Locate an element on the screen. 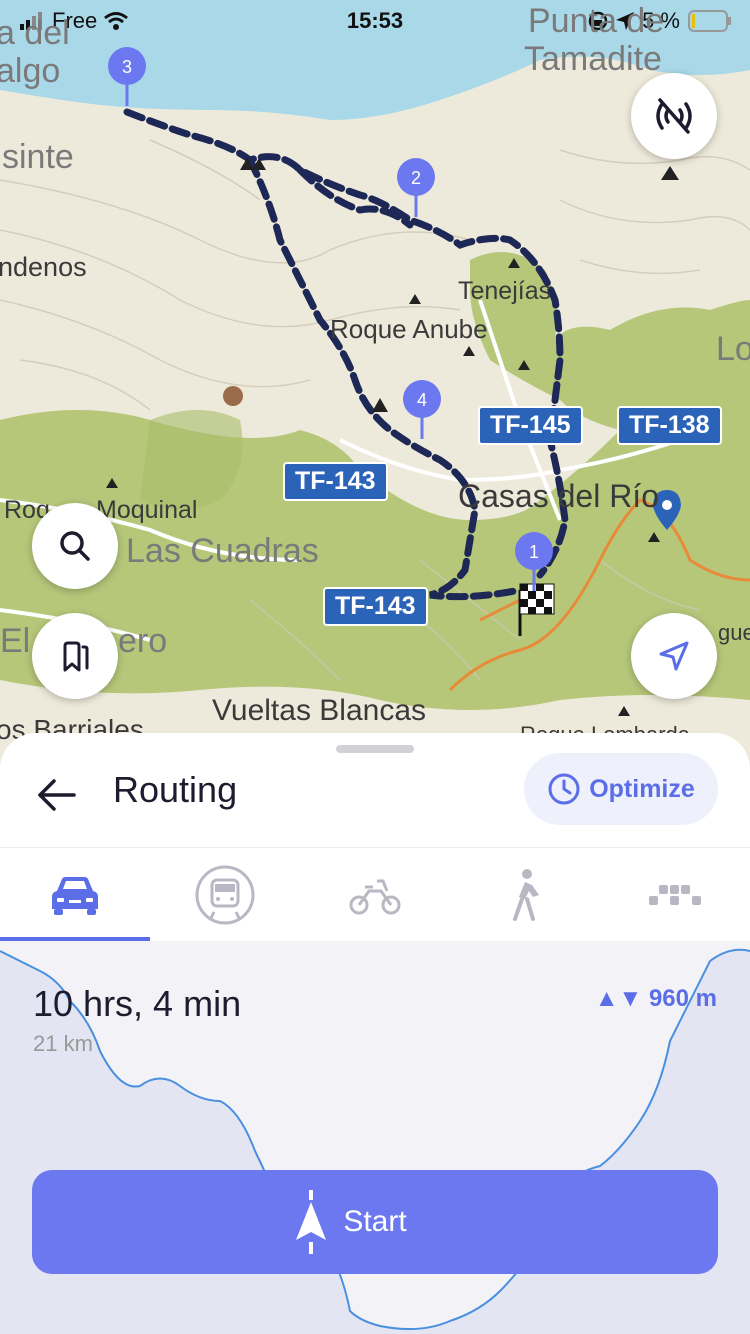  tab-walk is located at coordinates (525, 895).